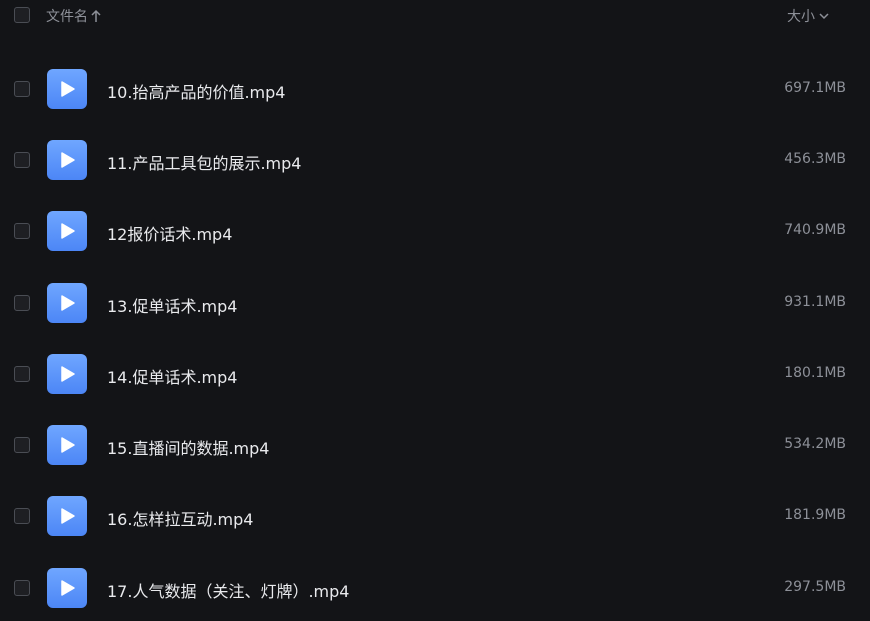  Describe the element at coordinates (435, 374) in the screenshot. I see `file-row: 14.促单话术.mp4 180.1MB` at that location.